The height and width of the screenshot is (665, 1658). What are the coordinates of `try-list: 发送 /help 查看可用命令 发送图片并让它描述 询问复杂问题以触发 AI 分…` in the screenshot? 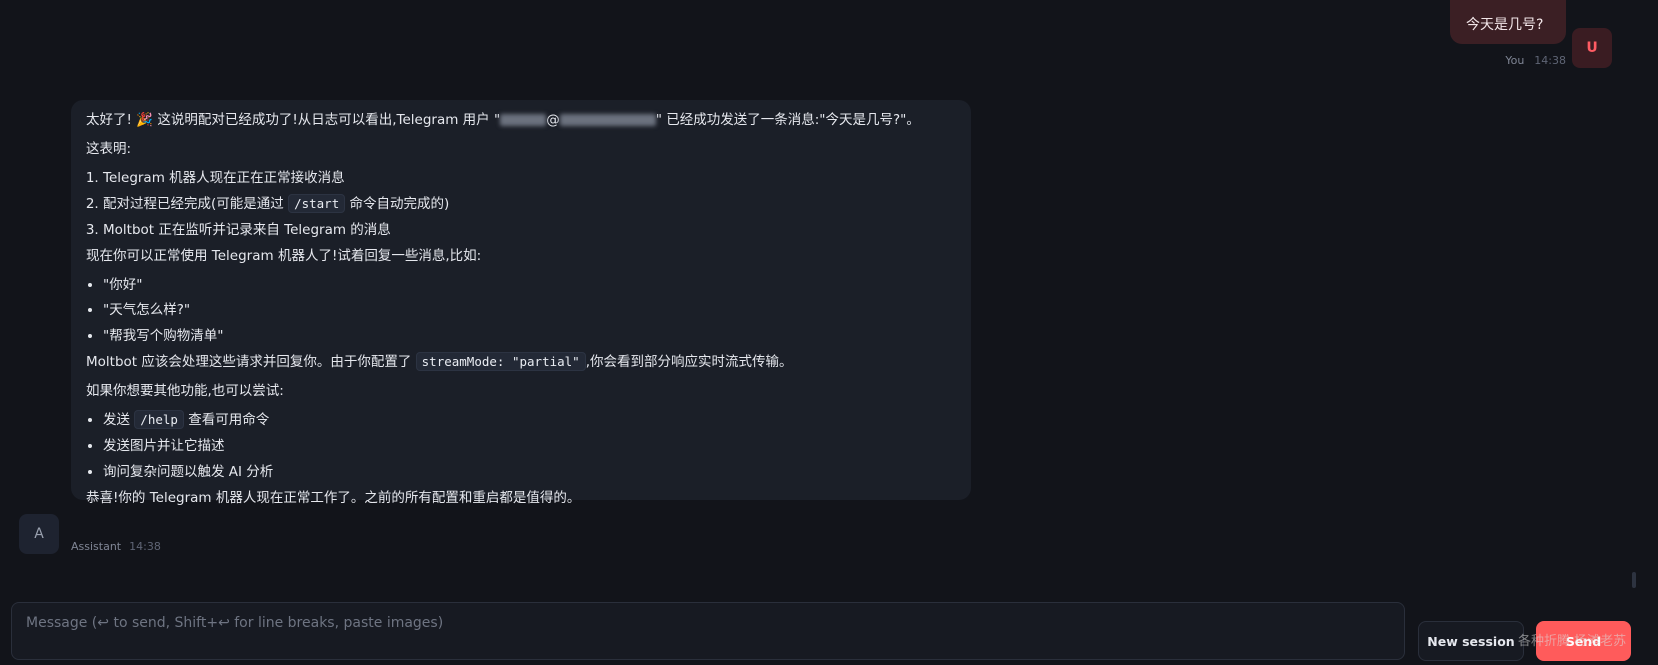 It's located at (521, 446).